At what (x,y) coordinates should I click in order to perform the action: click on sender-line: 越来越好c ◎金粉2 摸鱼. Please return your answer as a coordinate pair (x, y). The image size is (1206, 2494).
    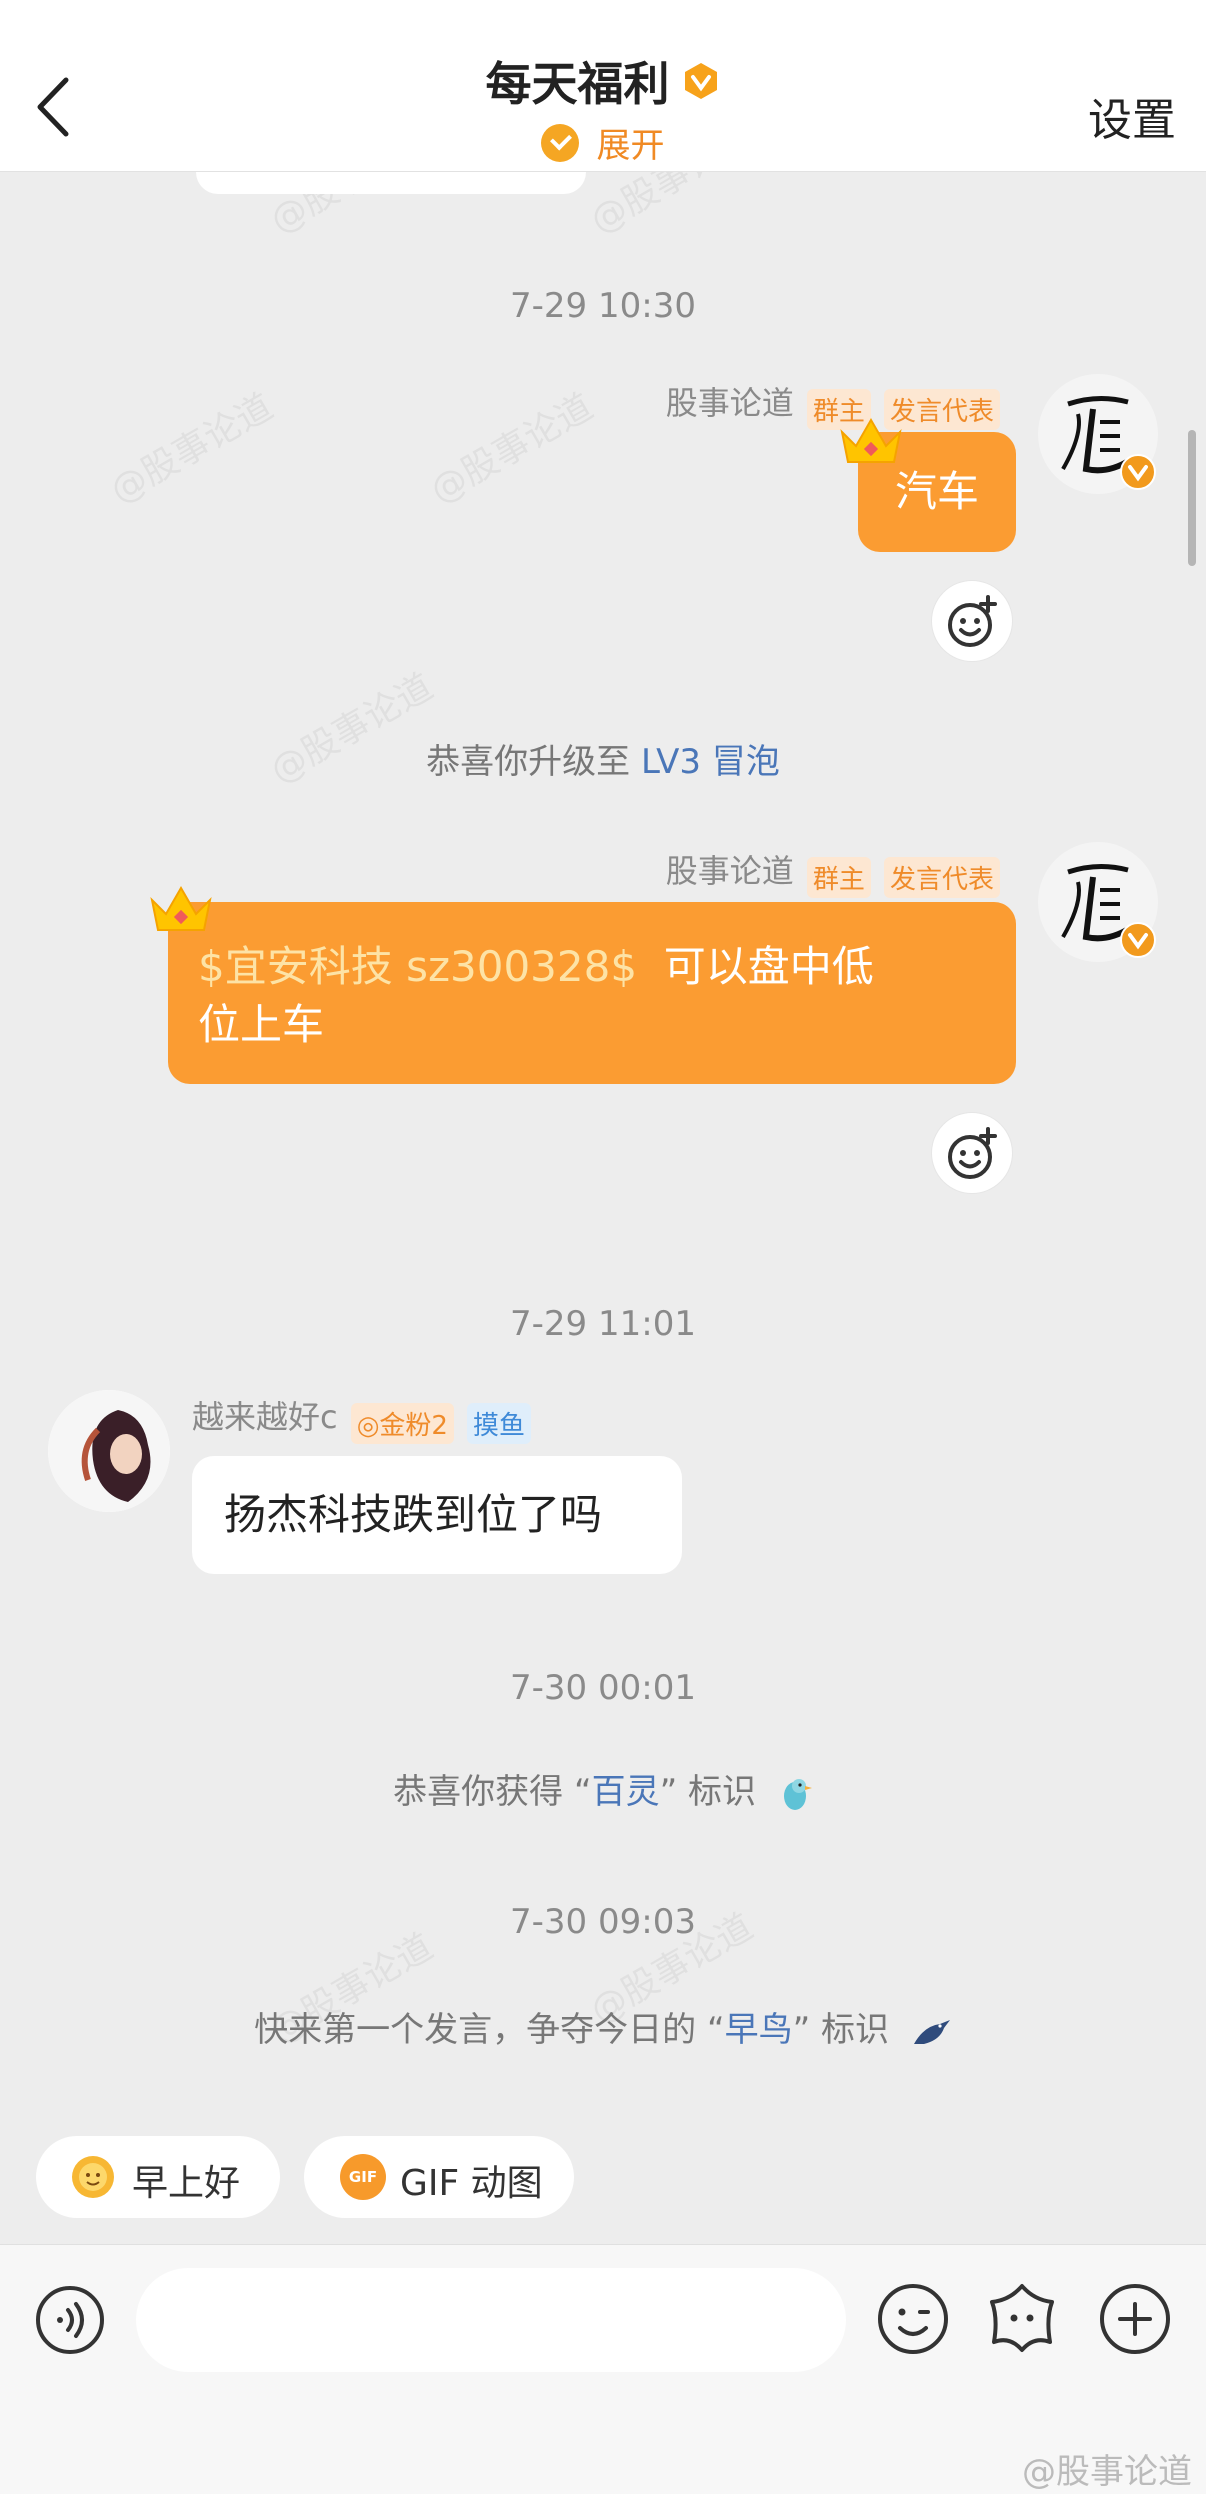
    Looking at the image, I should click on (362, 1418).